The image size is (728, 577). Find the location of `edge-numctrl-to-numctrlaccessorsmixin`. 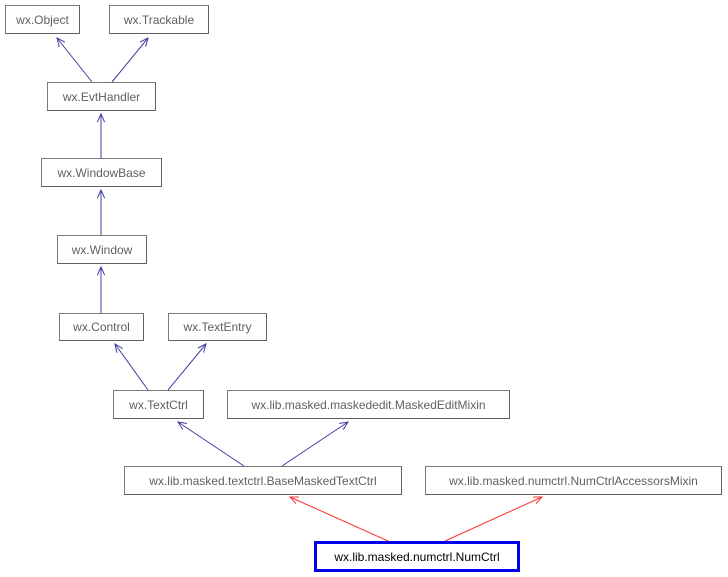

edge-numctrl-to-numctrlaccessorsmixin is located at coordinates (493, 519).